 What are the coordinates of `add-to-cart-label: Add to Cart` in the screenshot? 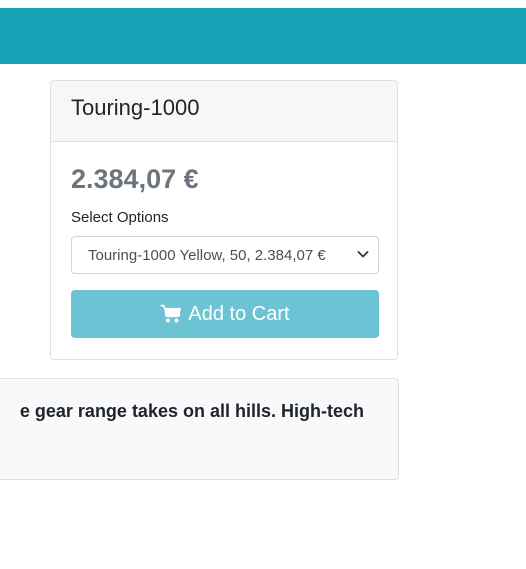 It's located at (239, 313).